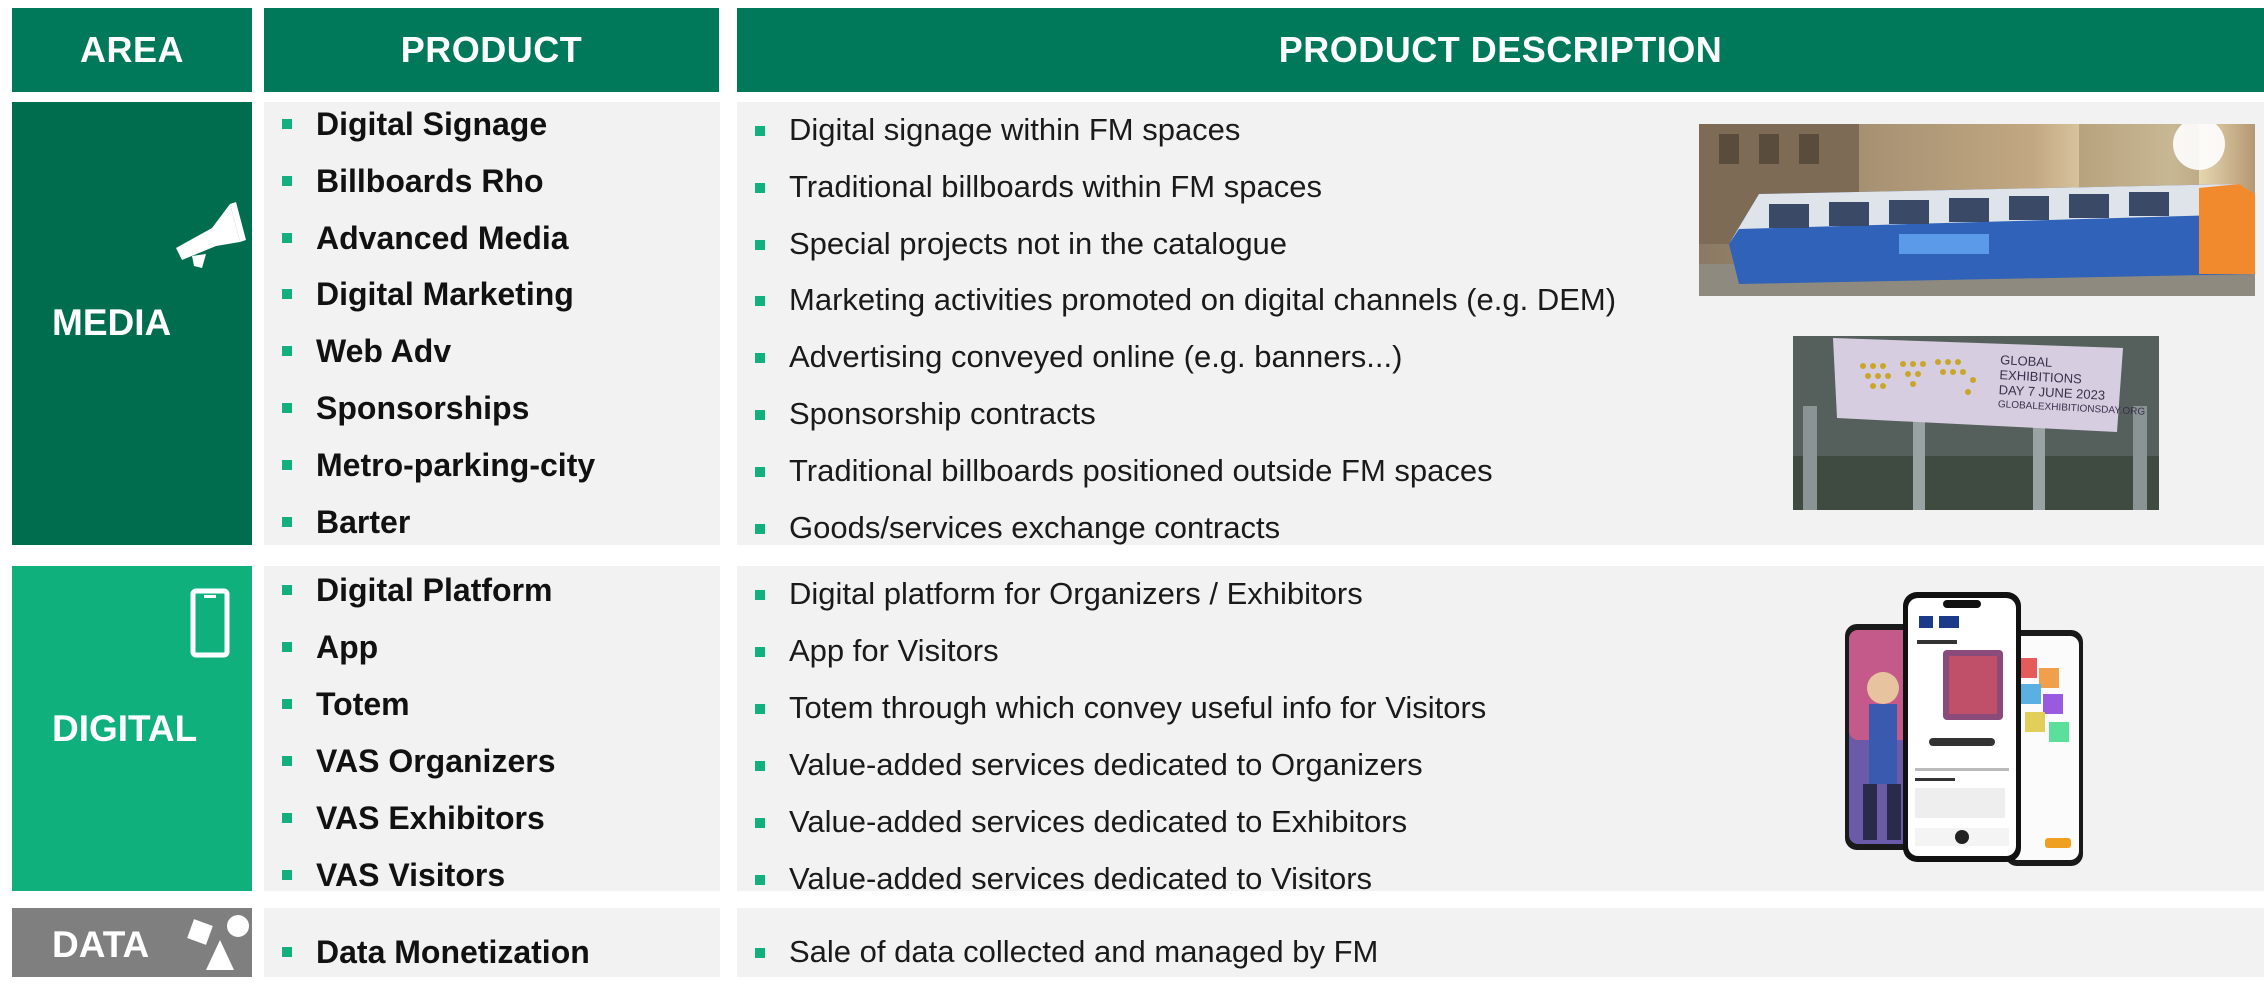 Image resolution: width=2264 pixels, height=991 pixels. I want to click on product-item: Digital Signage, so click(492, 134).